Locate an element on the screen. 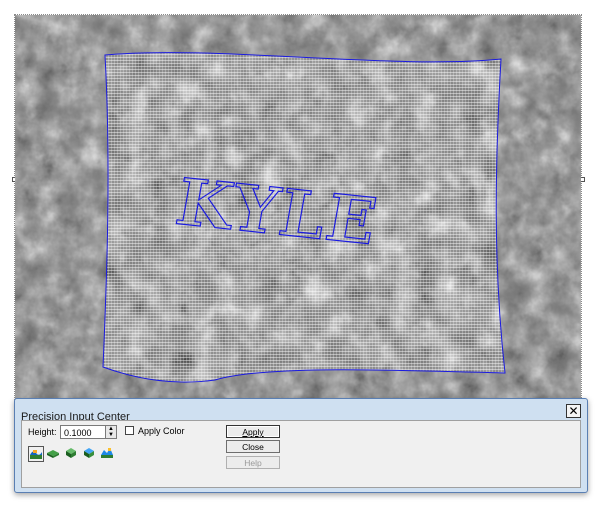 The image size is (600, 513). apply-color-label: Apply Color is located at coordinates (161, 431).